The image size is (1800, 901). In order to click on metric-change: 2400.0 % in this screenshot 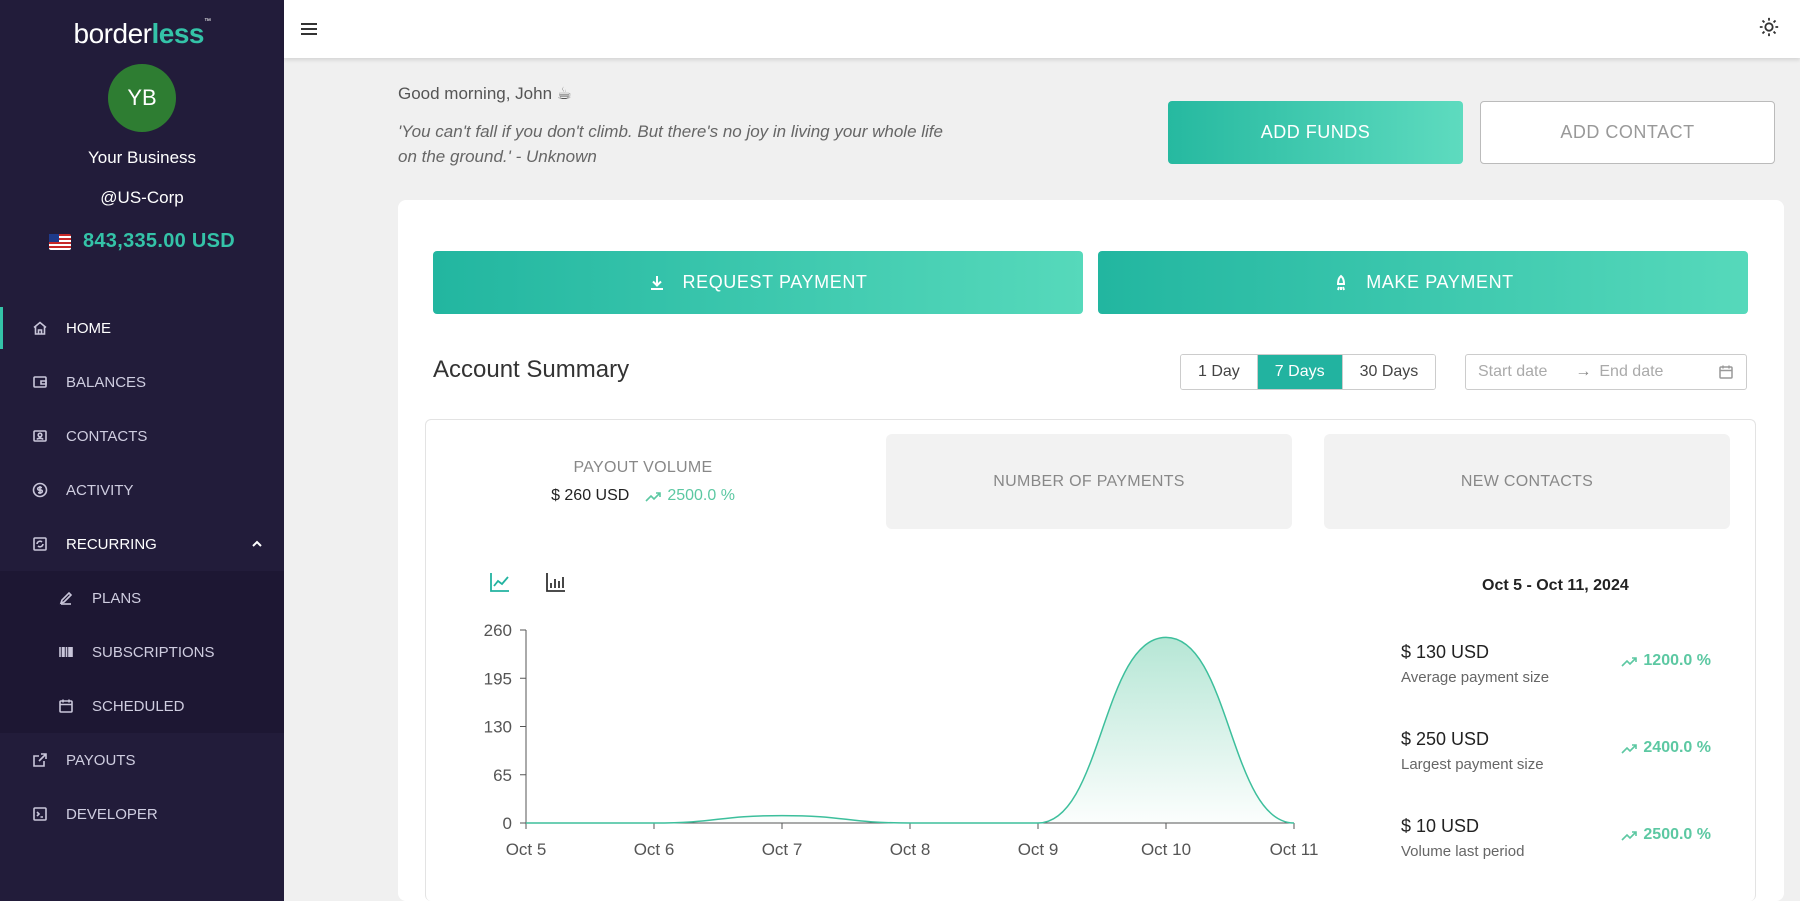, I will do `click(1666, 748)`.